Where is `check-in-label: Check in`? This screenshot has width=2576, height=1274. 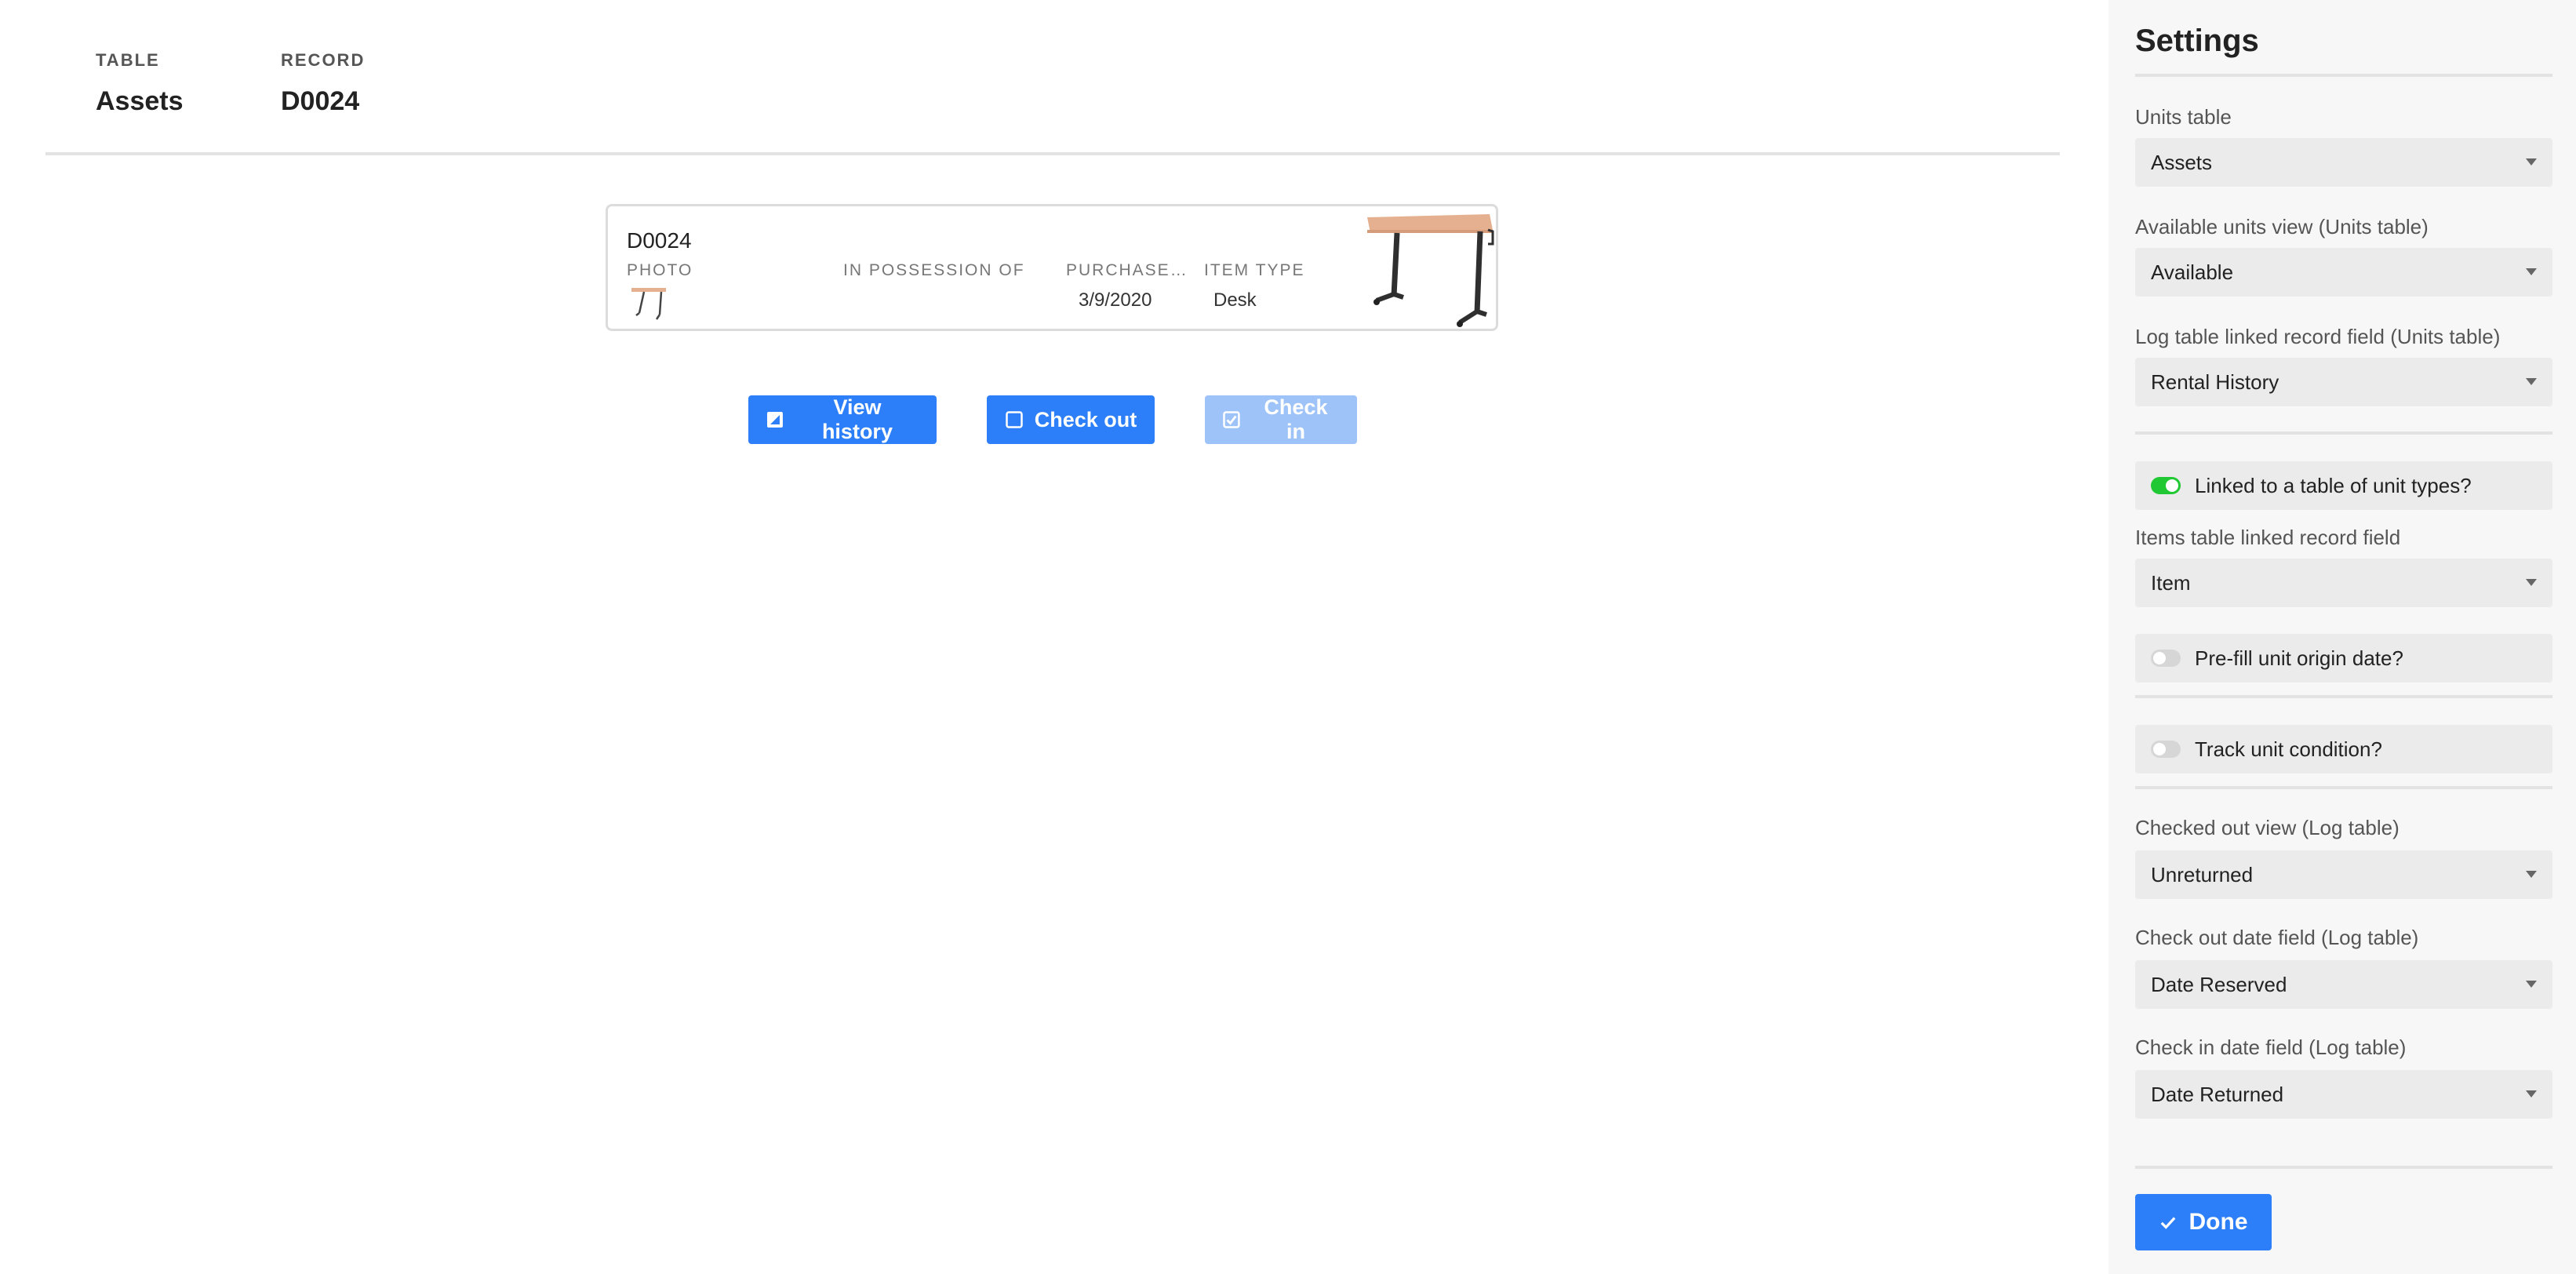 check-in-label: Check in is located at coordinates (1296, 419).